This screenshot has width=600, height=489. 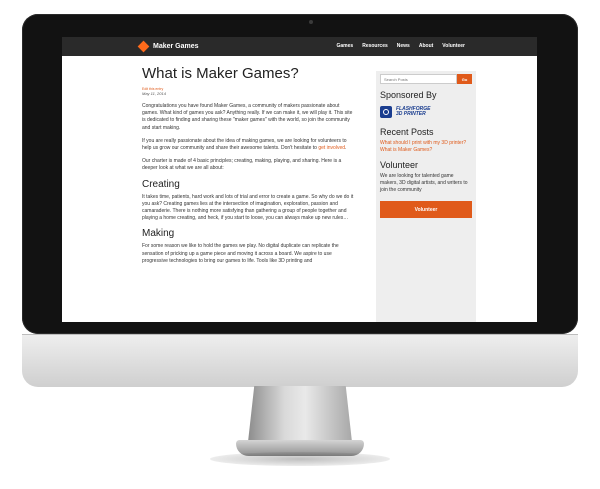 What do you see at coordinates (386, 112) in the screenshot?
I see `flashforge-mark-icon` at bounding box center [386, 112].